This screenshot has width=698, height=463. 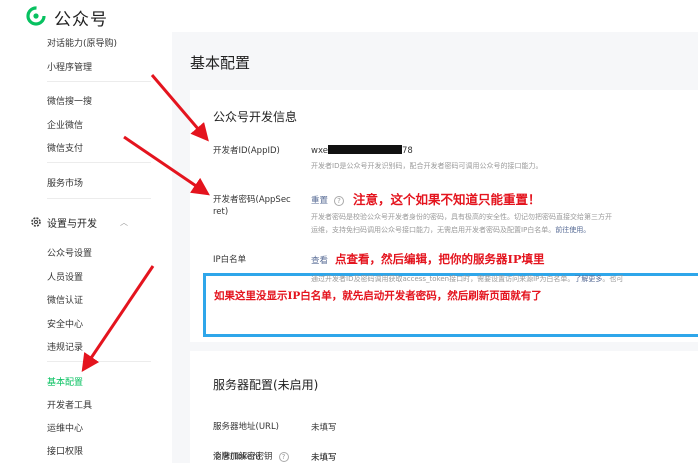 What do you see at coordinates (349, 16) in the screenshot?
I see `top-bar: 公众号` at bounding box center [349, 16].